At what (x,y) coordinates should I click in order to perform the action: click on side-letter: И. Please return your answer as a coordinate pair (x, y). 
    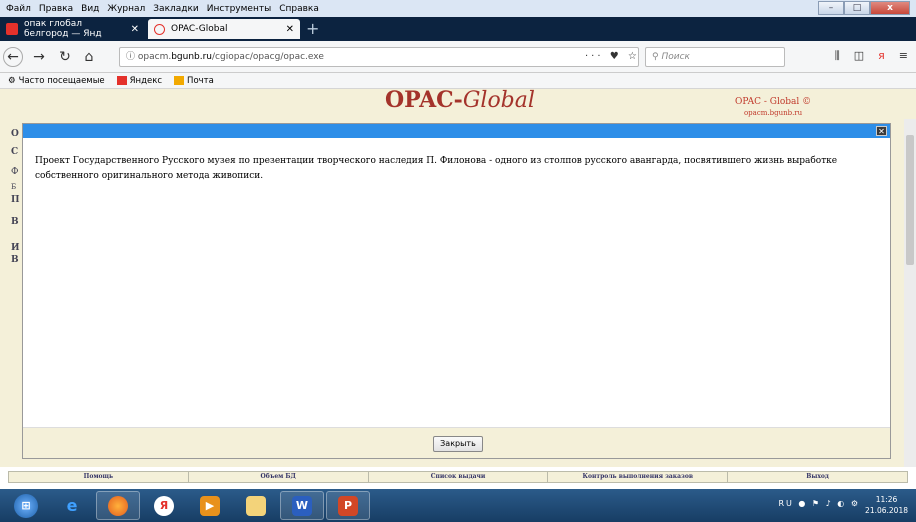
    Looking at the image, I should click on (15, 248).